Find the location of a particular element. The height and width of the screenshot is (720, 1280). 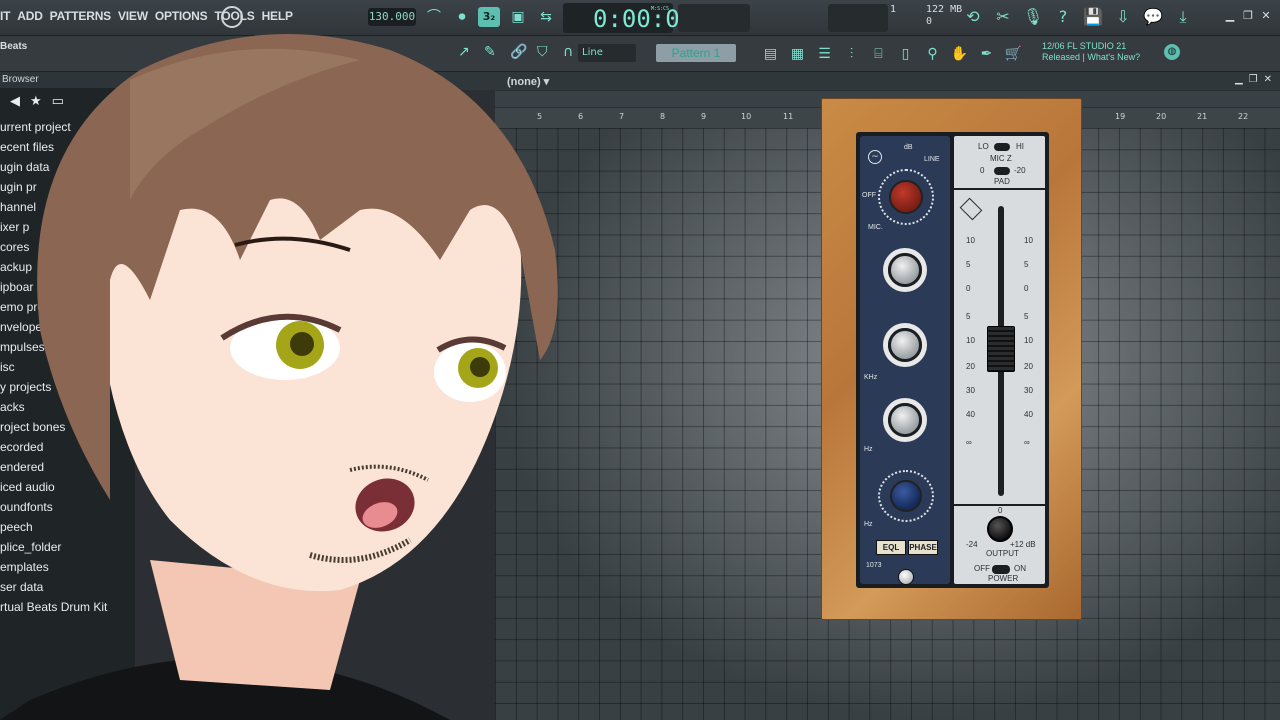

list-item: ser data is located at coordinates (67, 587).